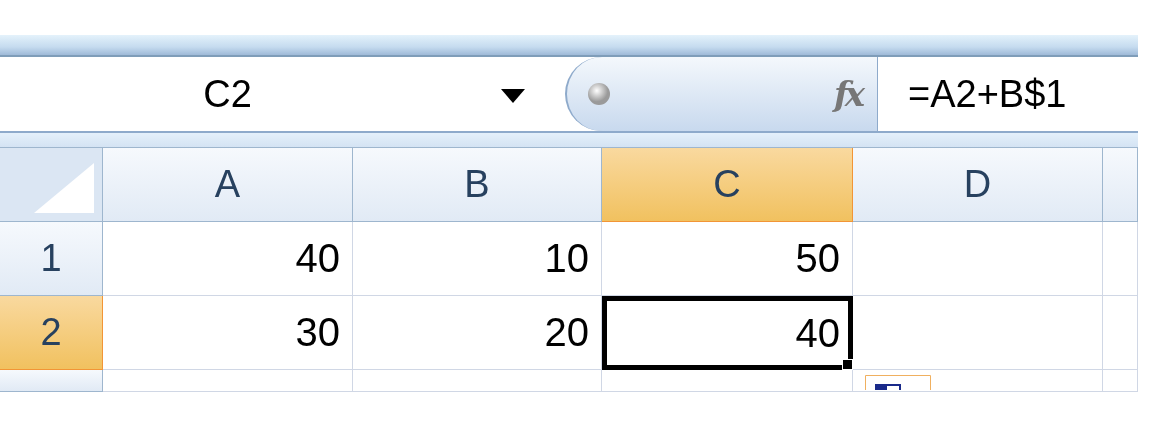 The width and height of the screenshot is (1153, 443). Describe the element at coordinates (599, 94) in the screenshot. I see `splitter-handle-icon` at that location.